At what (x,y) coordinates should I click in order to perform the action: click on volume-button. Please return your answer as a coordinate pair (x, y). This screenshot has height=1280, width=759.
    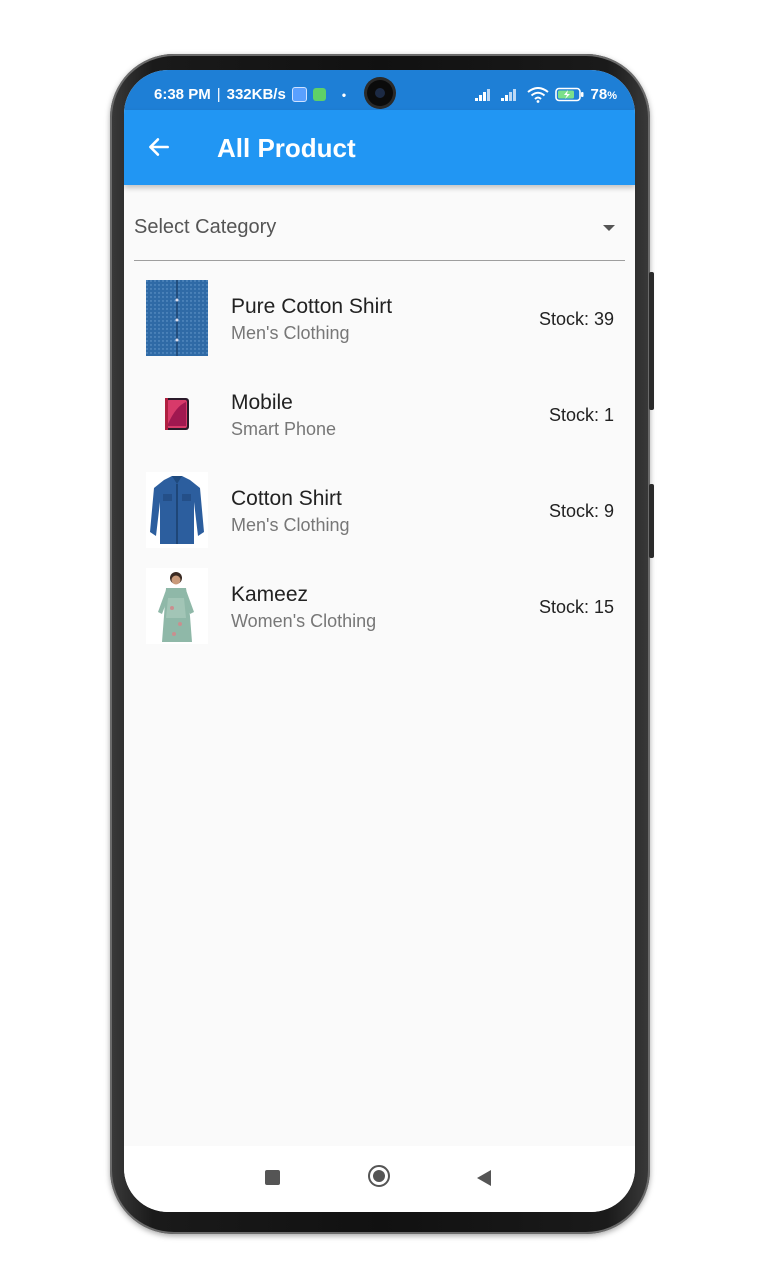
    Looking at the image, I should click on (651, 341).